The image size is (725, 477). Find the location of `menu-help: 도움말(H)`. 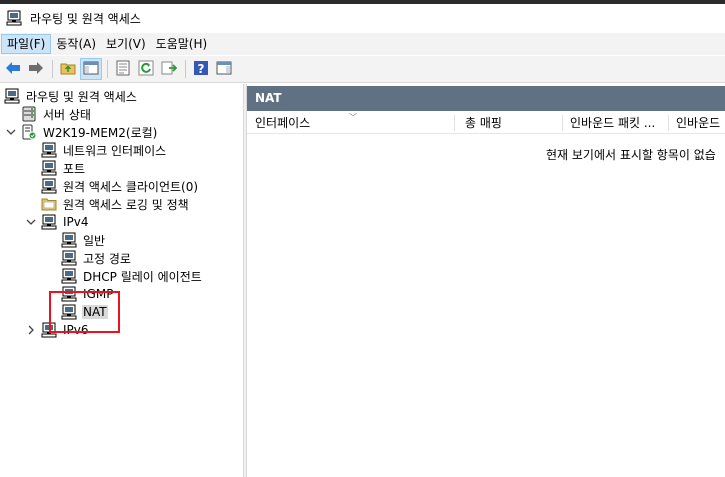

menu-help: 도움말(H) is located at coordinates (182, 44).